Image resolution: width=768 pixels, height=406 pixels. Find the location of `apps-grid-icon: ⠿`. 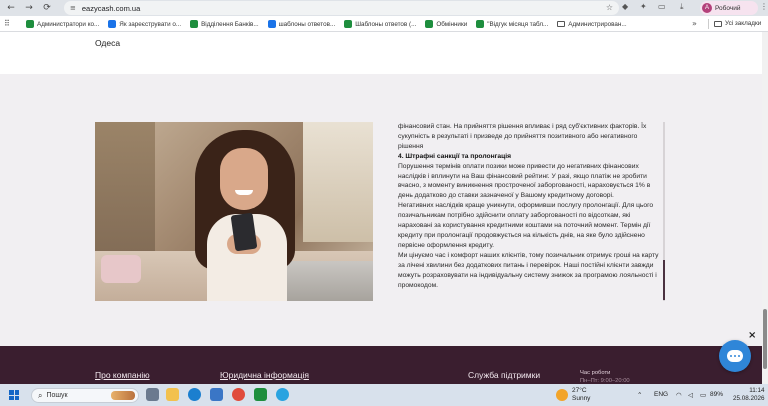

apps-grid-icon: ⠿ is located at coordinates (7, 23).